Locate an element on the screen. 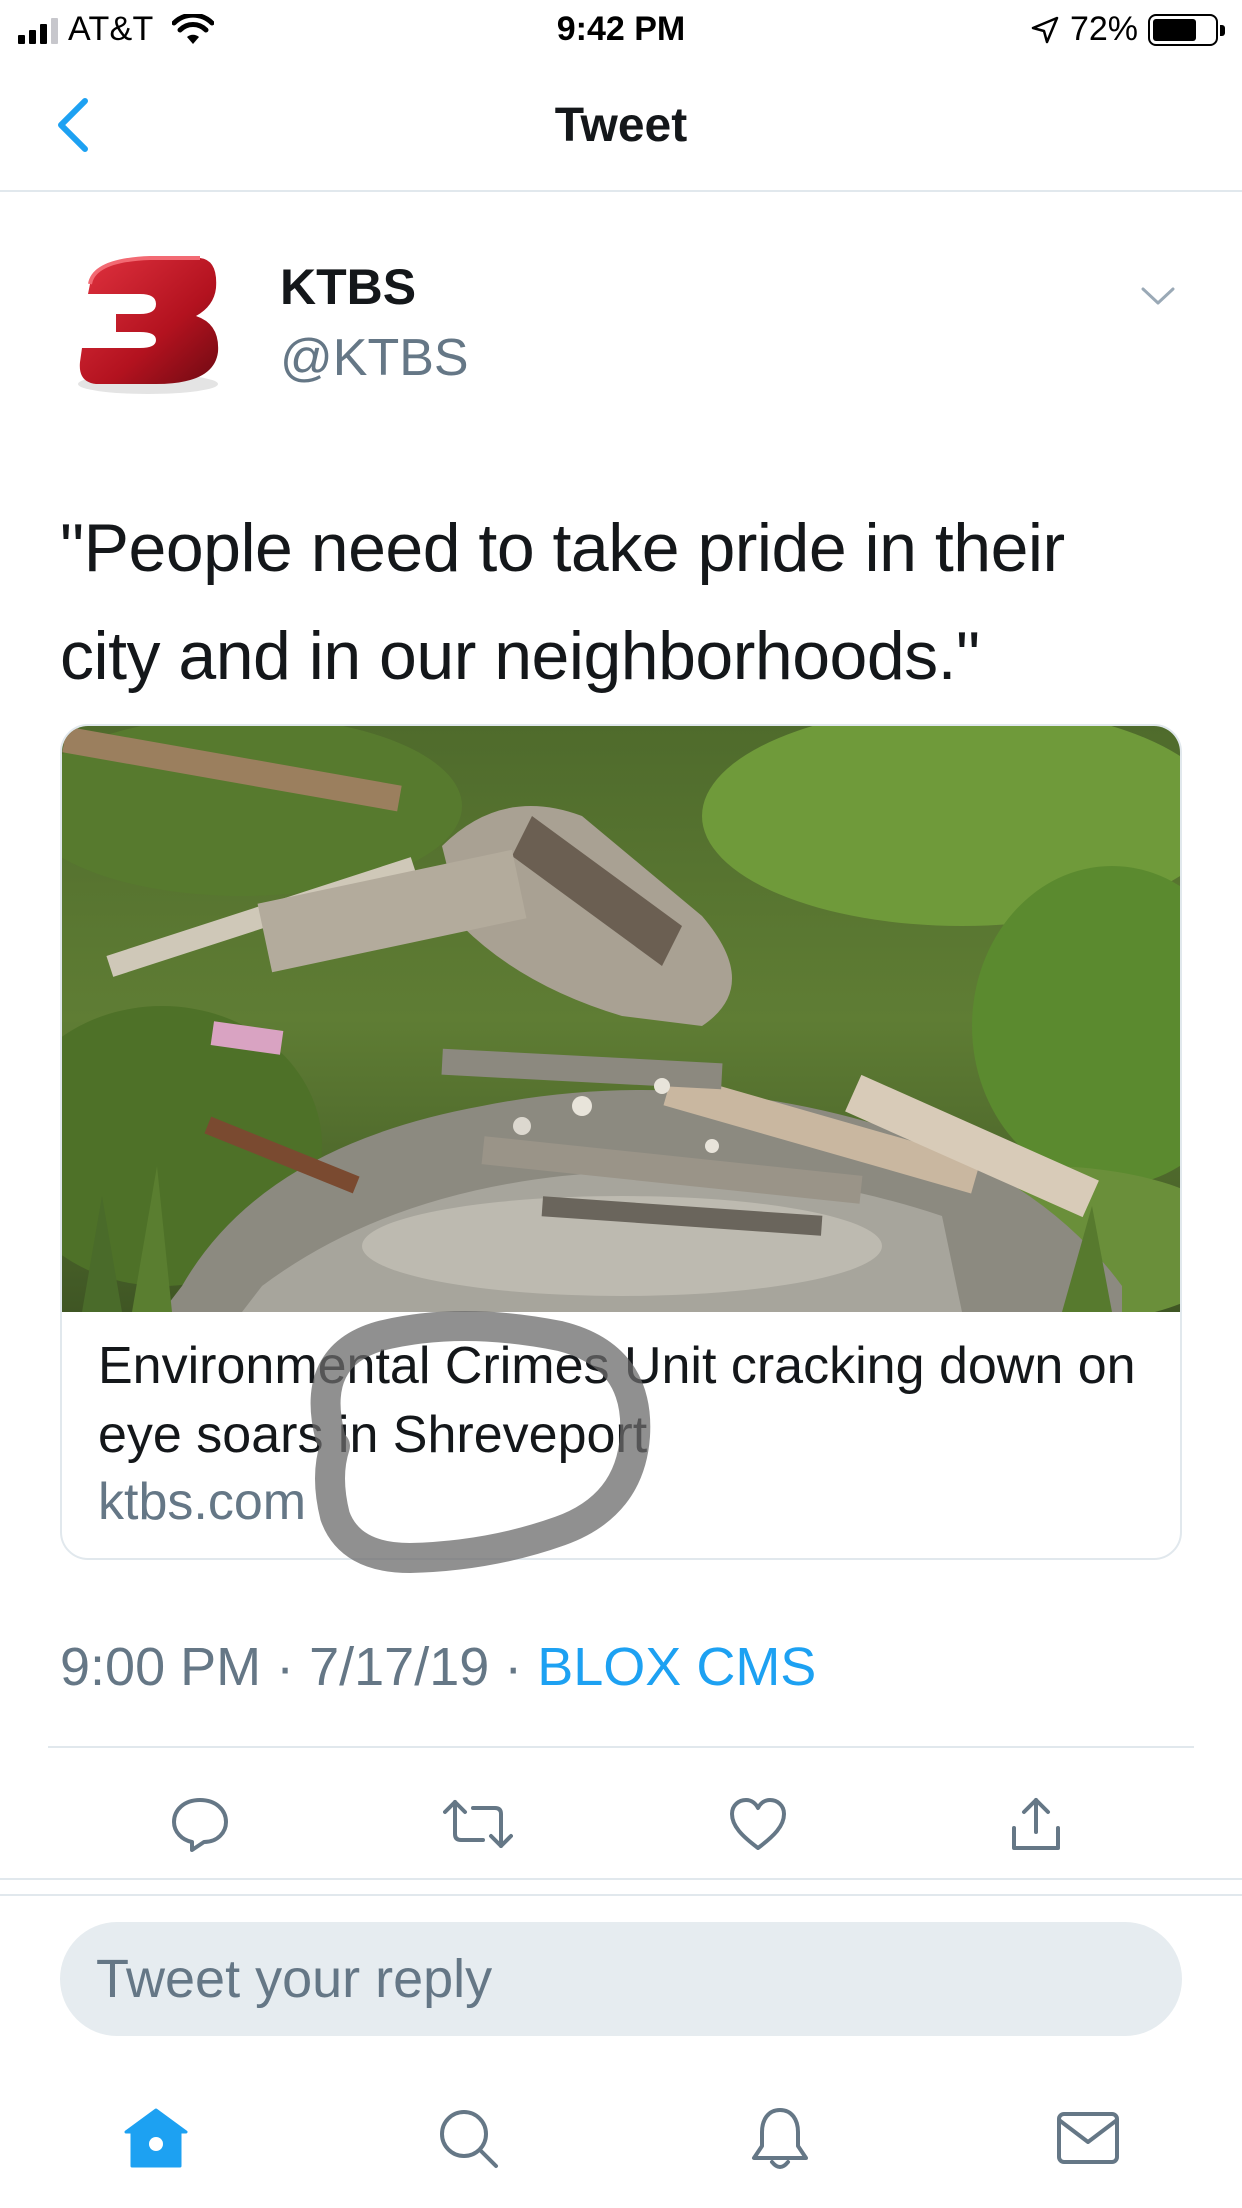 The image size is (1242, 2208). share-button is located at coordinates (1036, 1824).